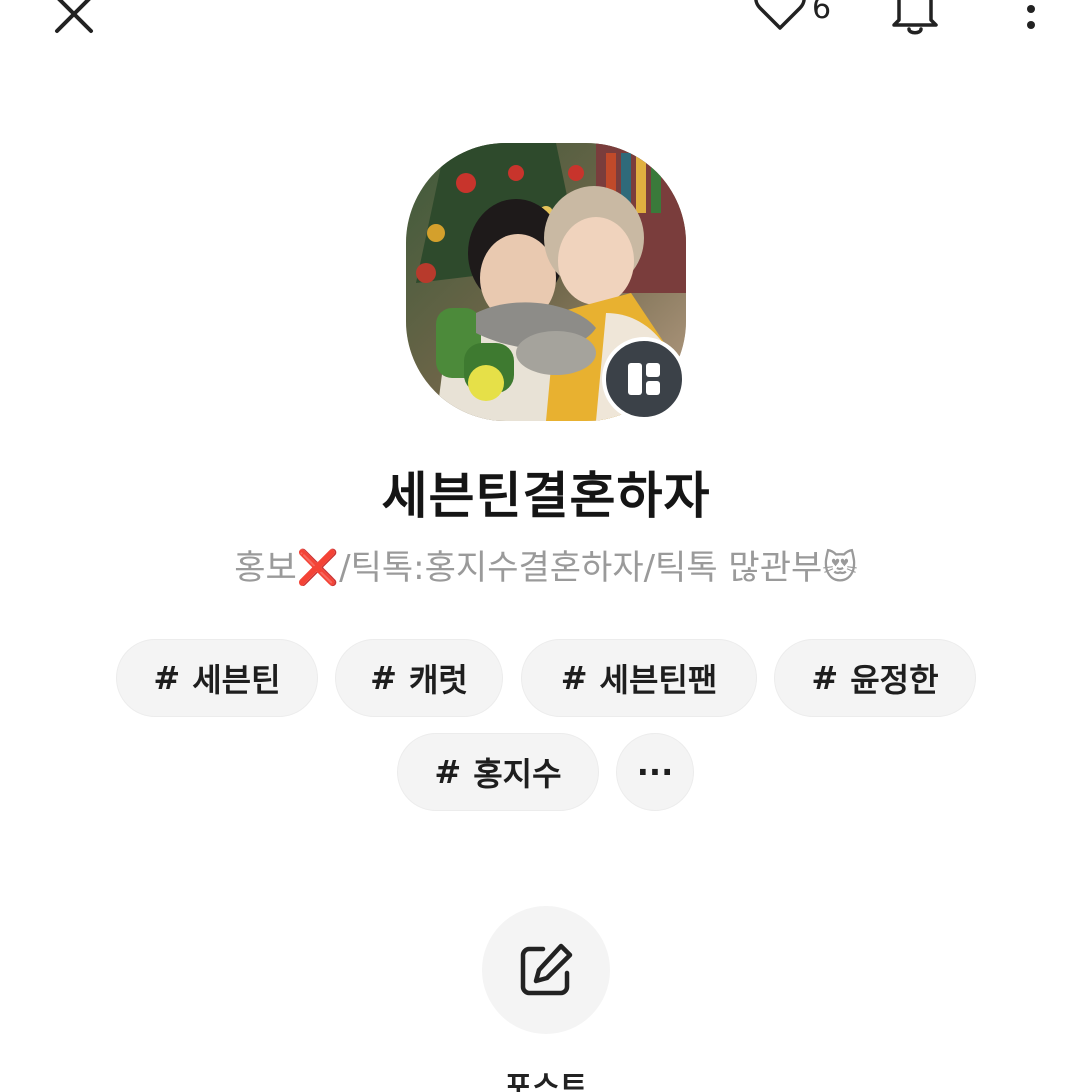  I want to click on tag-label: 홍지수, so click(517, 774).